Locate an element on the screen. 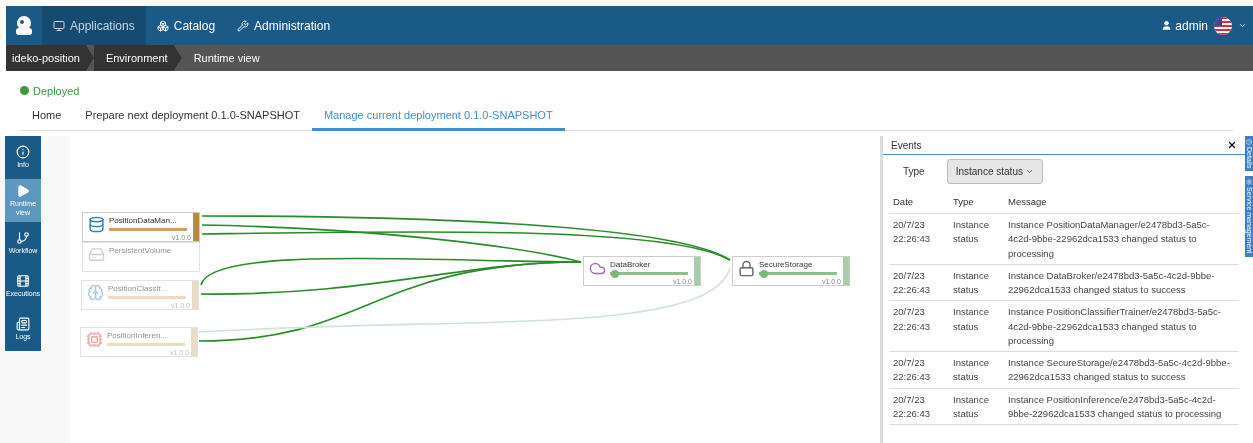 The height and width of the screenshot is (443, 1253). filter-label: Type is located at coordinates (914, 171).